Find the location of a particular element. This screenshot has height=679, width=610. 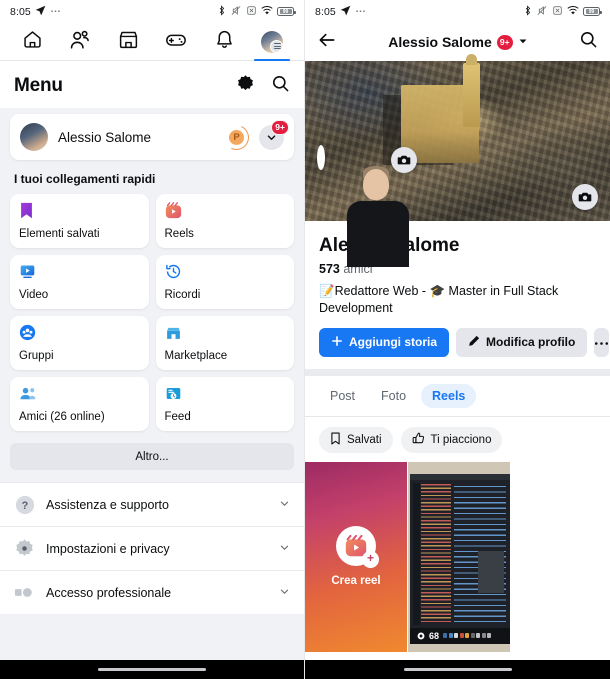

rotate-arrows-icon is located at coordinates (236, 137).